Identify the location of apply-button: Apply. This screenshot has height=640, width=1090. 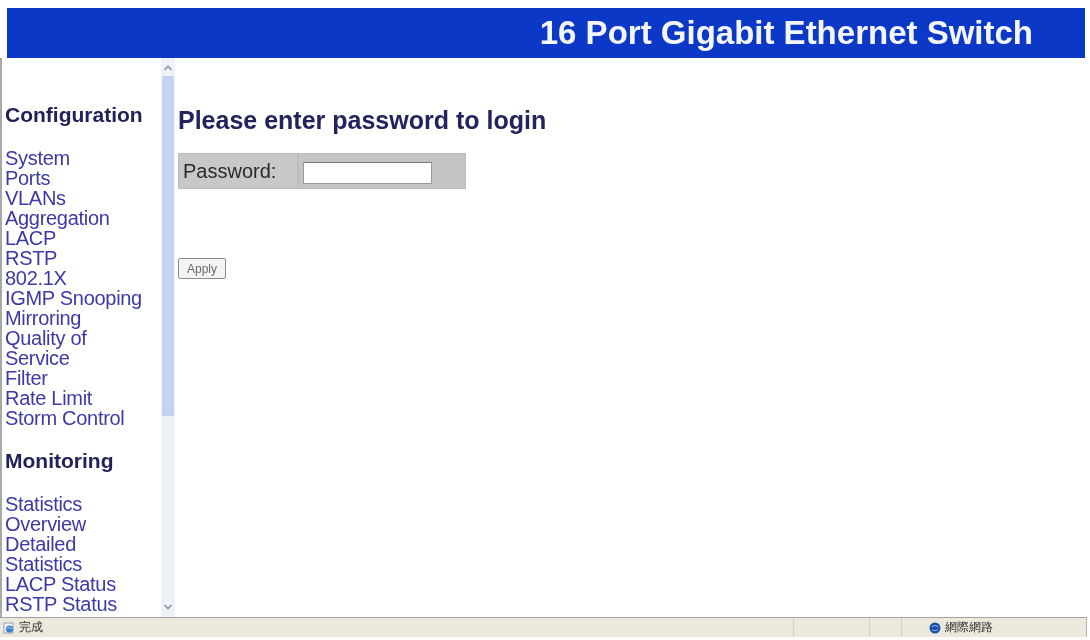
(202, 268).